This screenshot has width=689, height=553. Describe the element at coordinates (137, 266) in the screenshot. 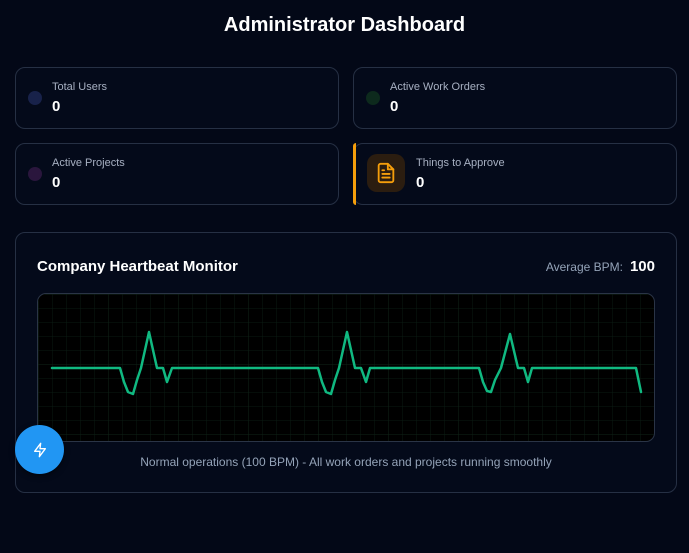

I see `monitor-title: Company Heartbeat Monitor` at that location.